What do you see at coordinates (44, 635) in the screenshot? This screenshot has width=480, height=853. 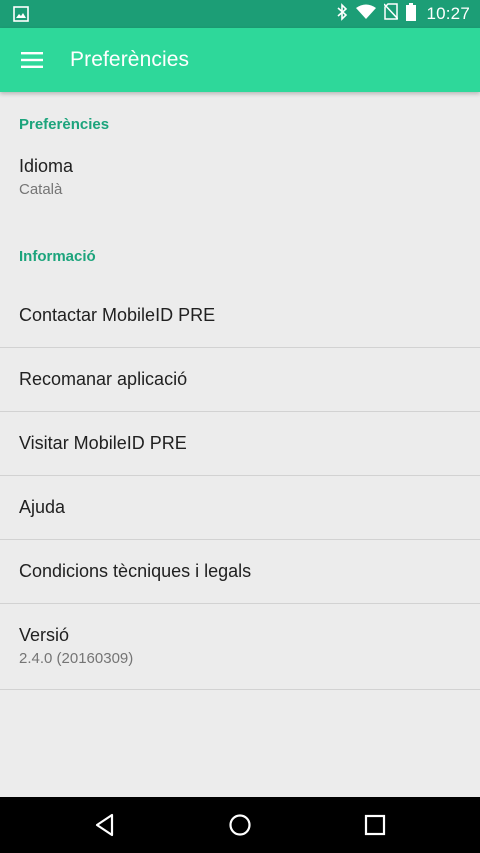 I see `version-title: Versió` at bounding box center [44, 635].